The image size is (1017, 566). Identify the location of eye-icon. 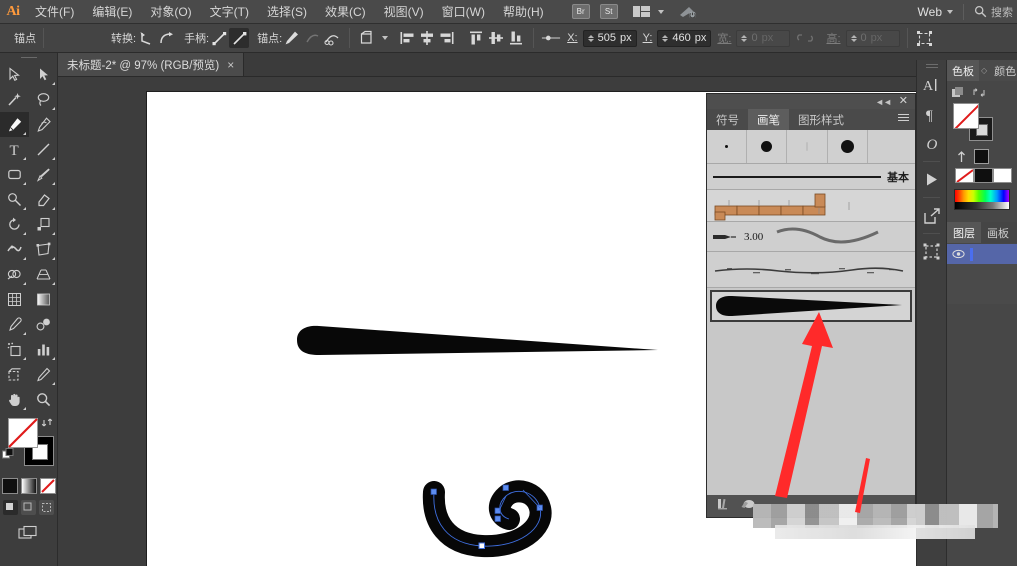
(958, 254).